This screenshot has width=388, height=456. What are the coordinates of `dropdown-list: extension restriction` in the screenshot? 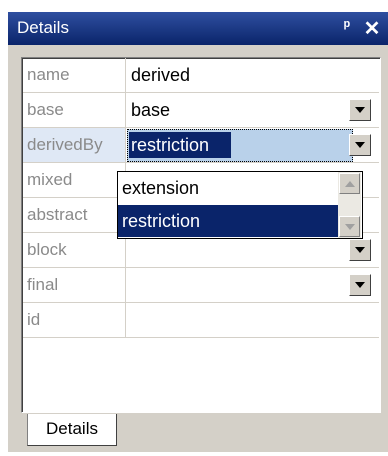 It's located at (240, 205).